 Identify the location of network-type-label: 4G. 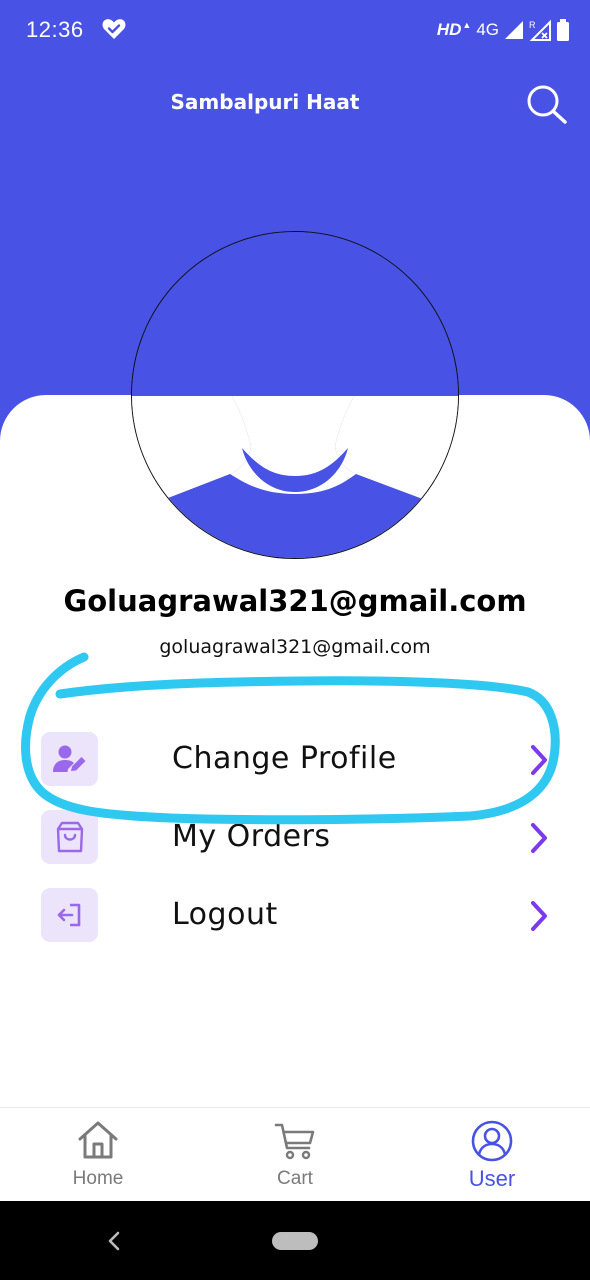
(487, 29).